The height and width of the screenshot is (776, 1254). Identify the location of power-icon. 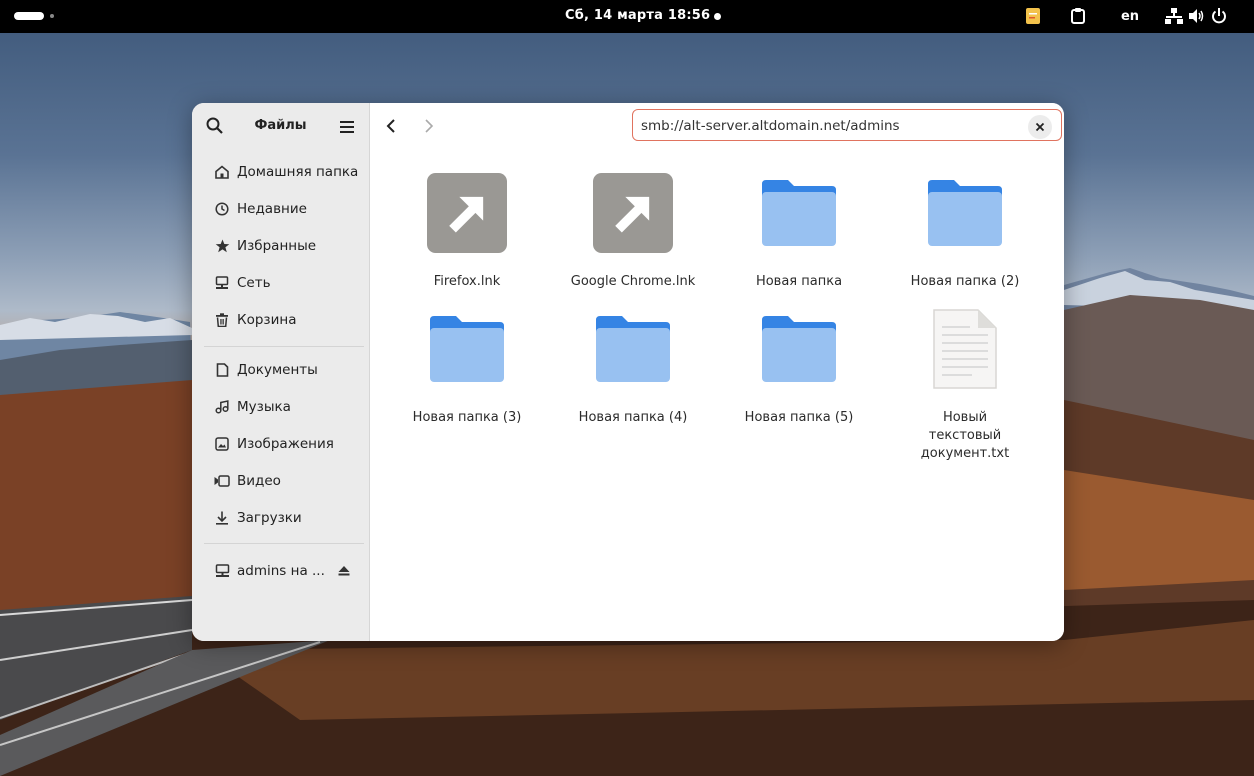
(1219, 16).